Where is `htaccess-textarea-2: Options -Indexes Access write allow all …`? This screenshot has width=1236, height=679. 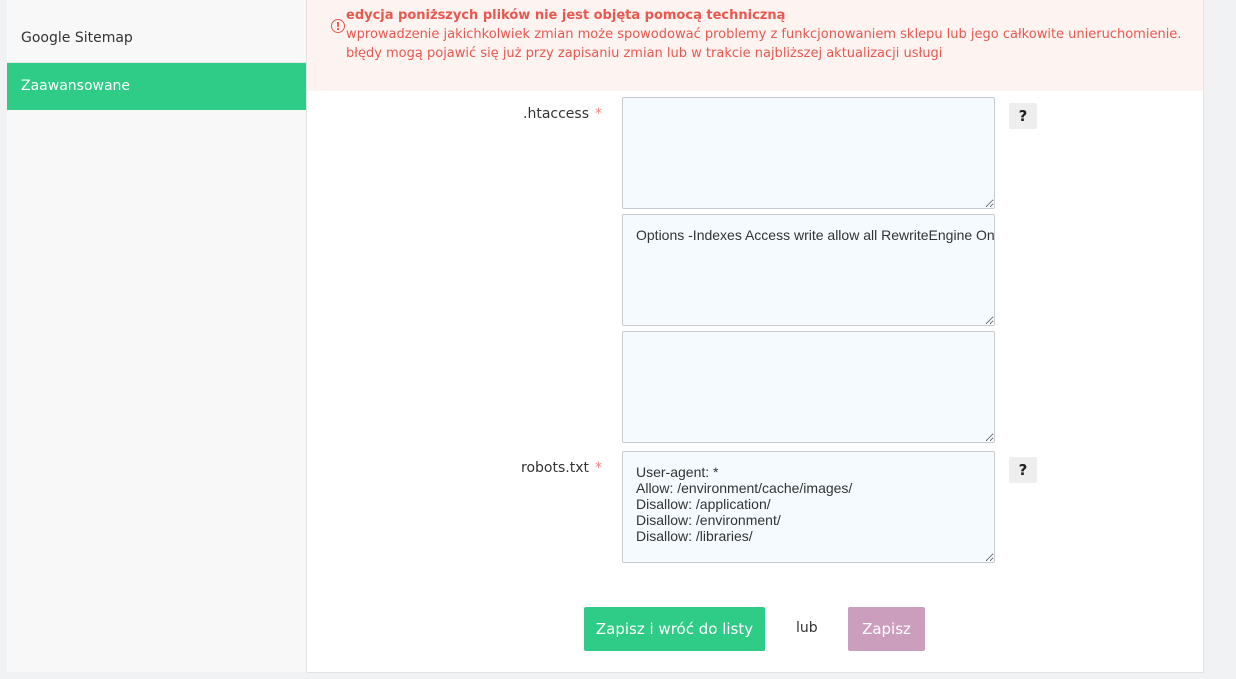
htaccess-textarea-2: Options -Indexes Access write allow all … is located at coordinates (808, 270).